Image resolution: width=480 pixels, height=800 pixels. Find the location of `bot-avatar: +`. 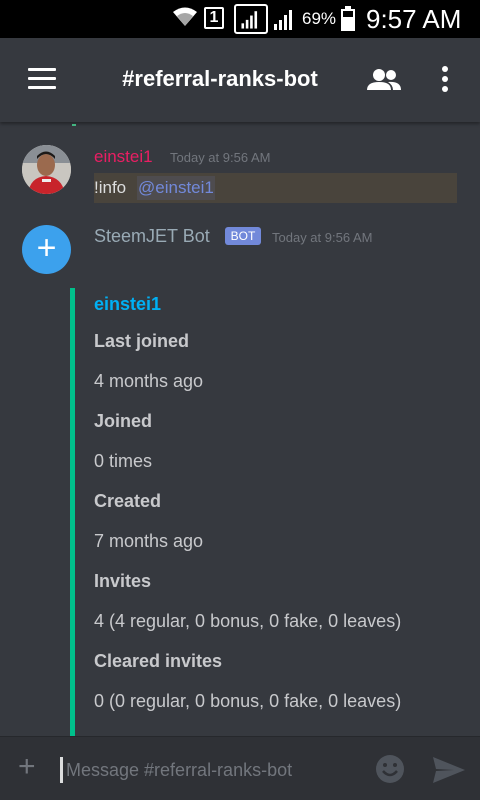

bot-avatar: + is located at coordinates (46, 249).